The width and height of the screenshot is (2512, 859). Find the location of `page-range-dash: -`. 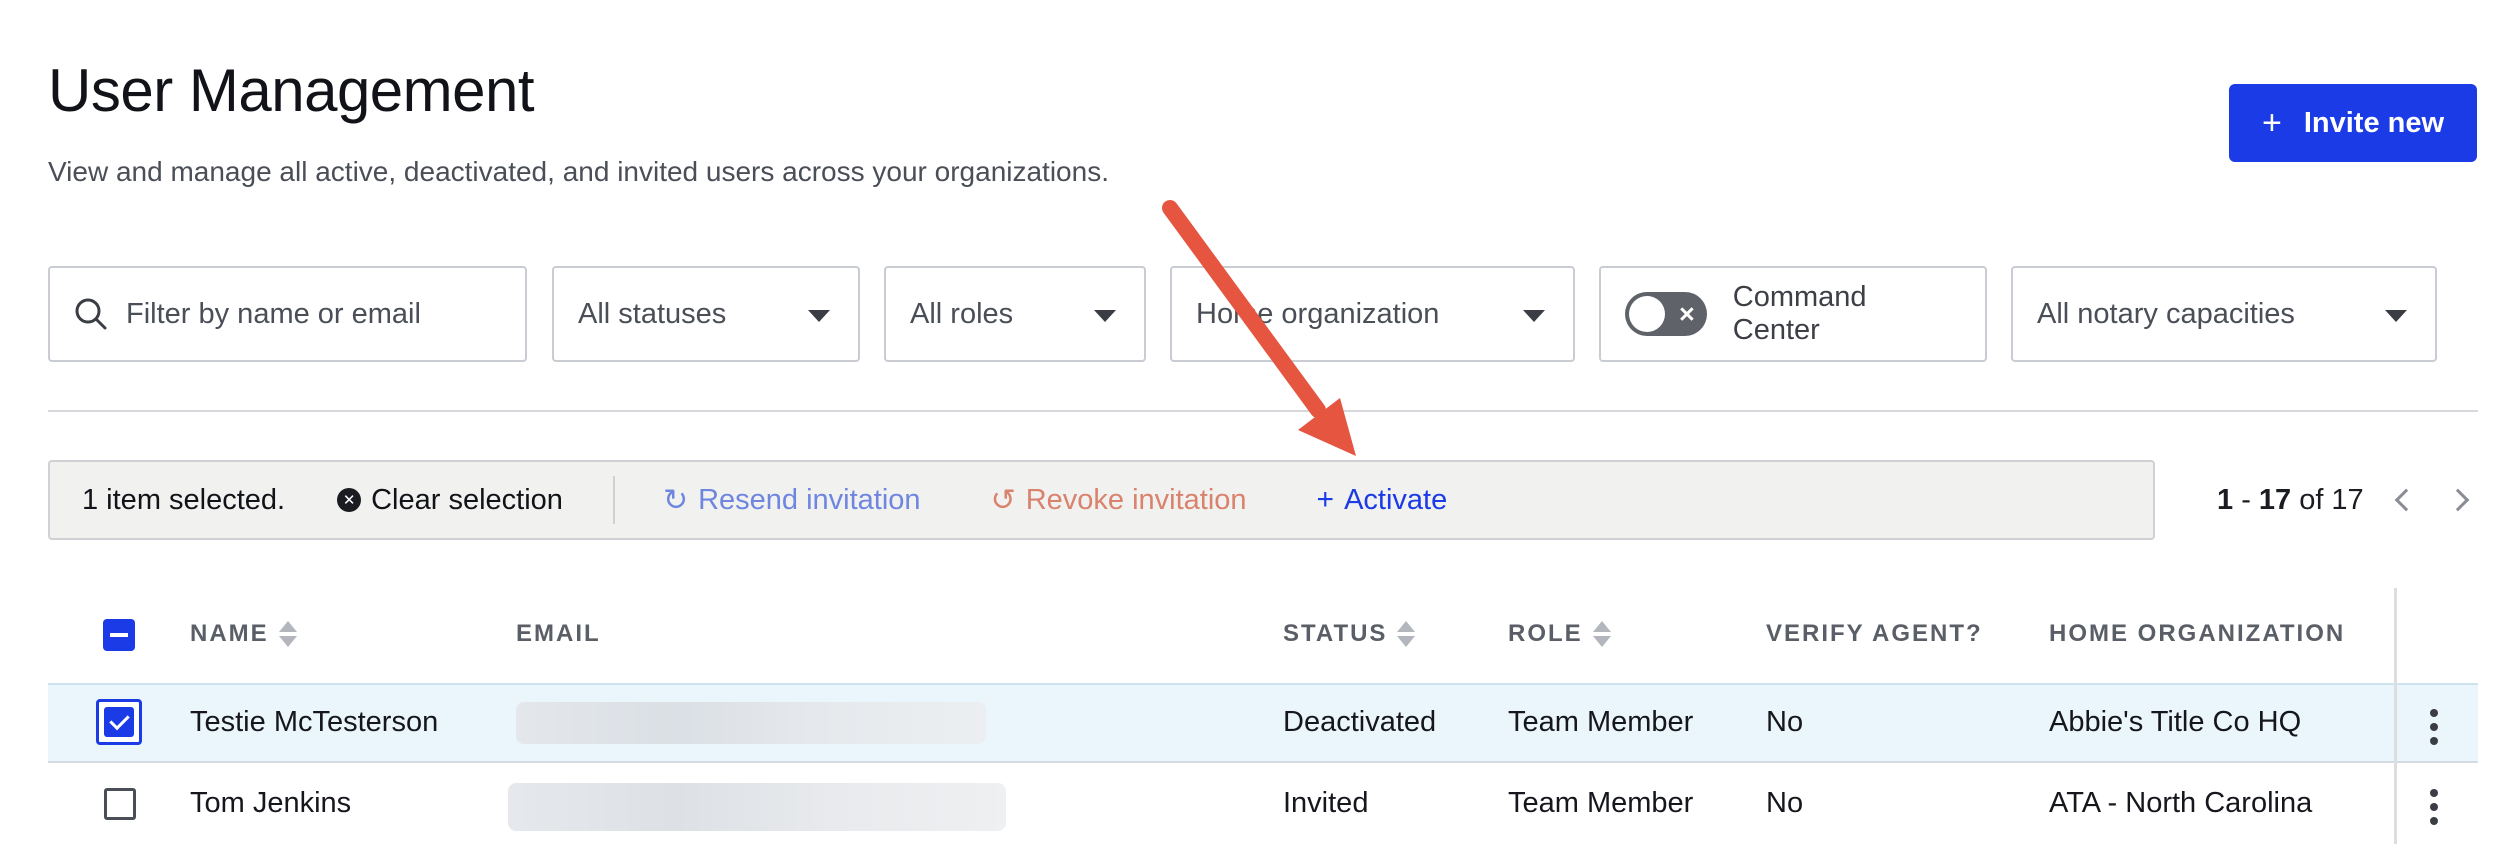

page-range-dash: - is located at coordinates (2246, 499).